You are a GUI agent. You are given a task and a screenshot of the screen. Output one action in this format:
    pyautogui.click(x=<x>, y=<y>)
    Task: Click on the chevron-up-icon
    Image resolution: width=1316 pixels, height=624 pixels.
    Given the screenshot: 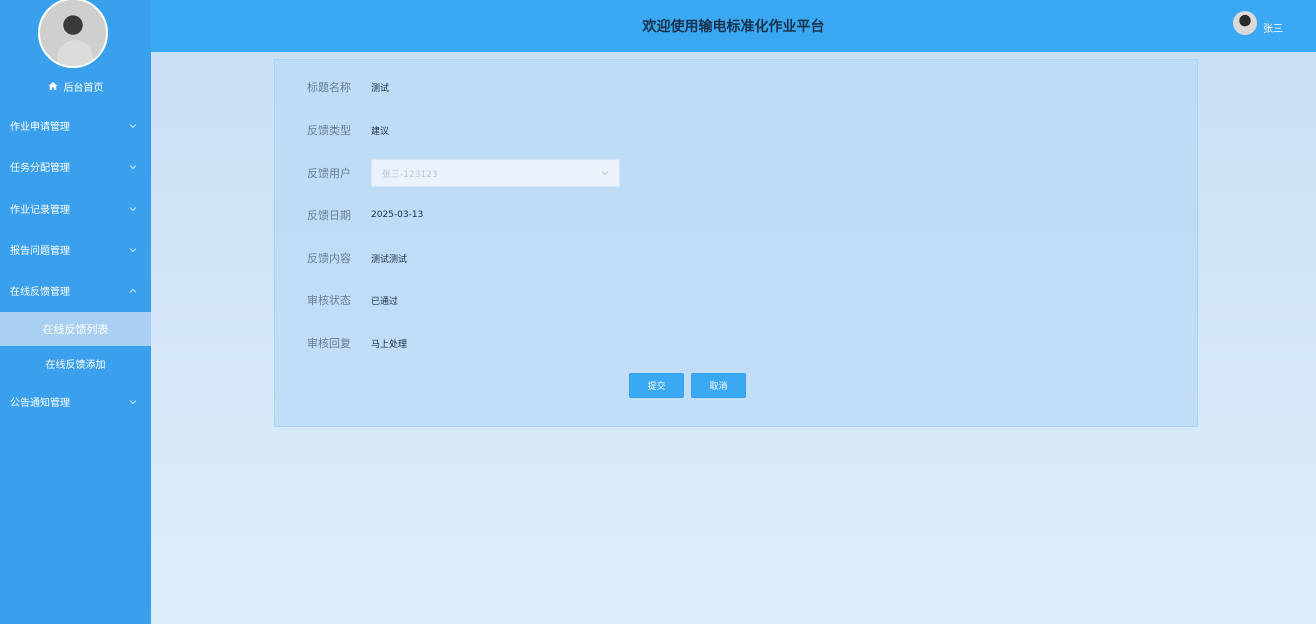 What is the action you would take?
    pyautogui.click(x=133, y=290)
    